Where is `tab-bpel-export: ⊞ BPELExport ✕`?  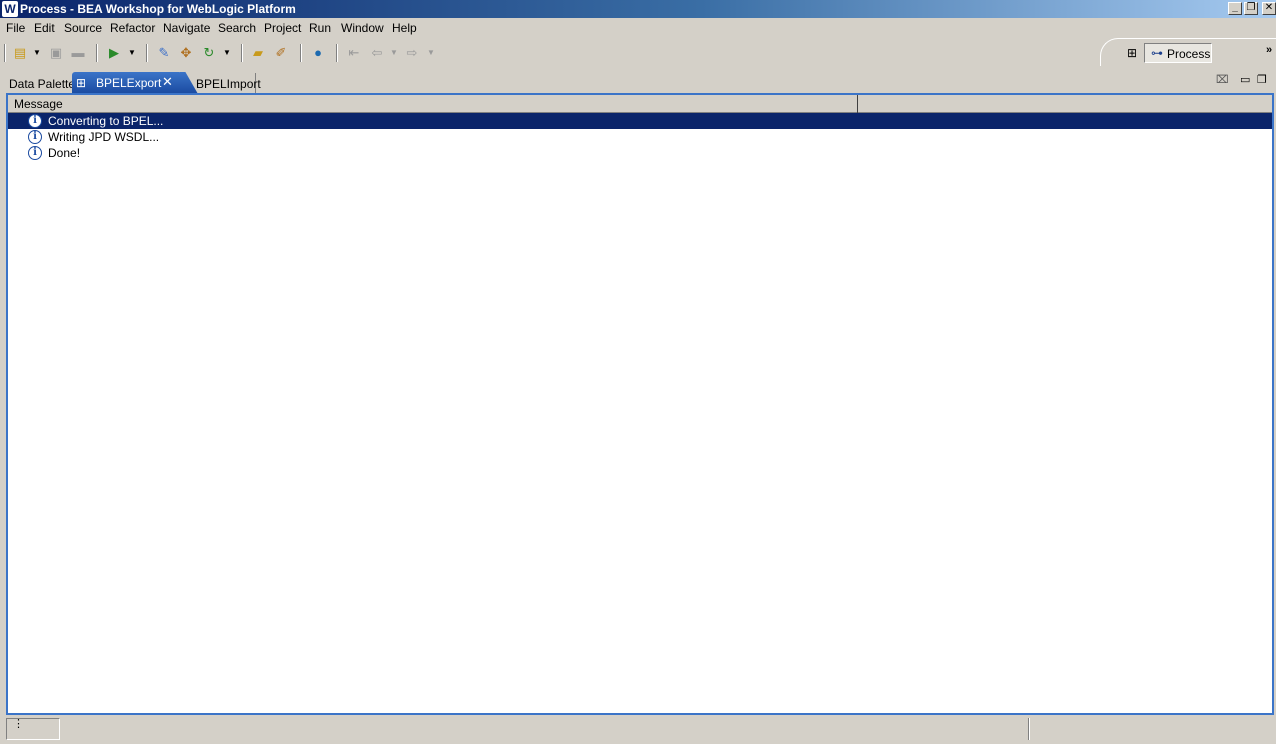 tab-bpel-export: ⊞ BPELExport ✕ is located at coordinates (127, 83).